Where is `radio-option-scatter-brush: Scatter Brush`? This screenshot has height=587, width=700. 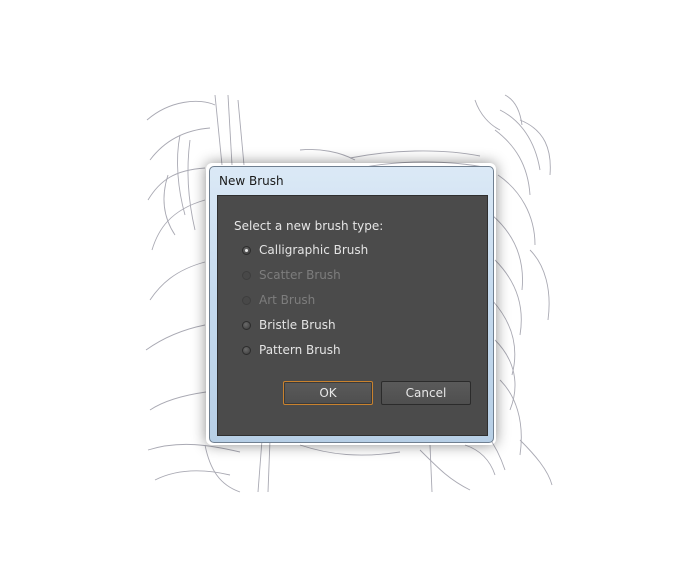
radio-option-scatter-brush: Scatter Brush is located at coordinates (291, 275).